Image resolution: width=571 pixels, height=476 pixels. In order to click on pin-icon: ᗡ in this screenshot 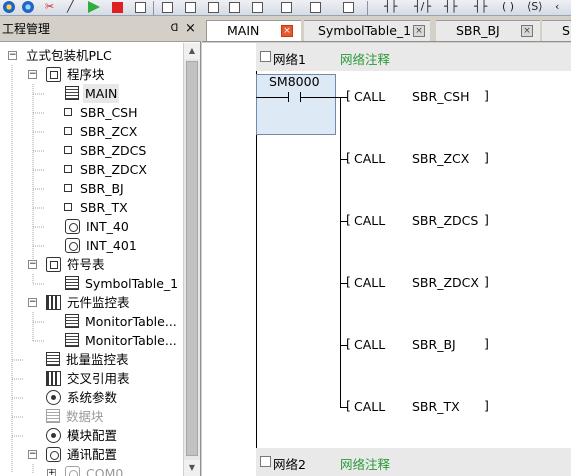, I will do `click(174, 28)`.